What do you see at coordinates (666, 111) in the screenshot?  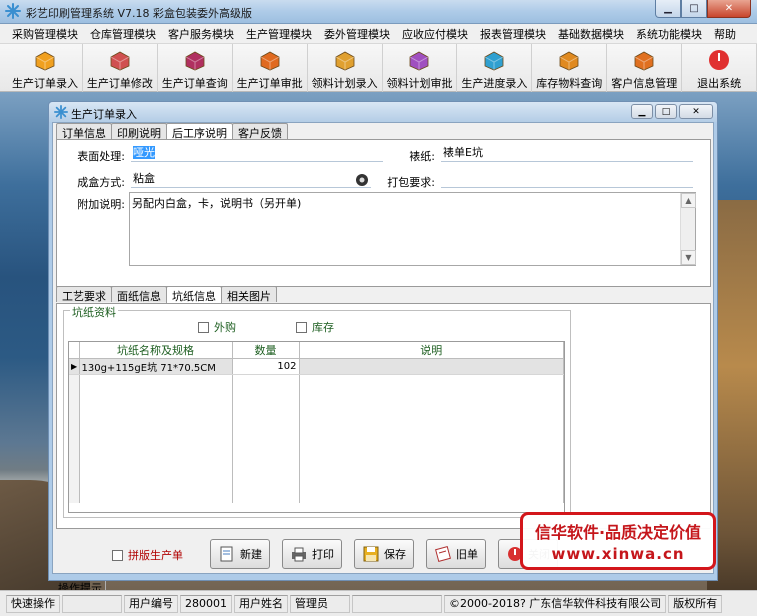 I see `child-maximize-button: □` at bounding box center [666, 111].